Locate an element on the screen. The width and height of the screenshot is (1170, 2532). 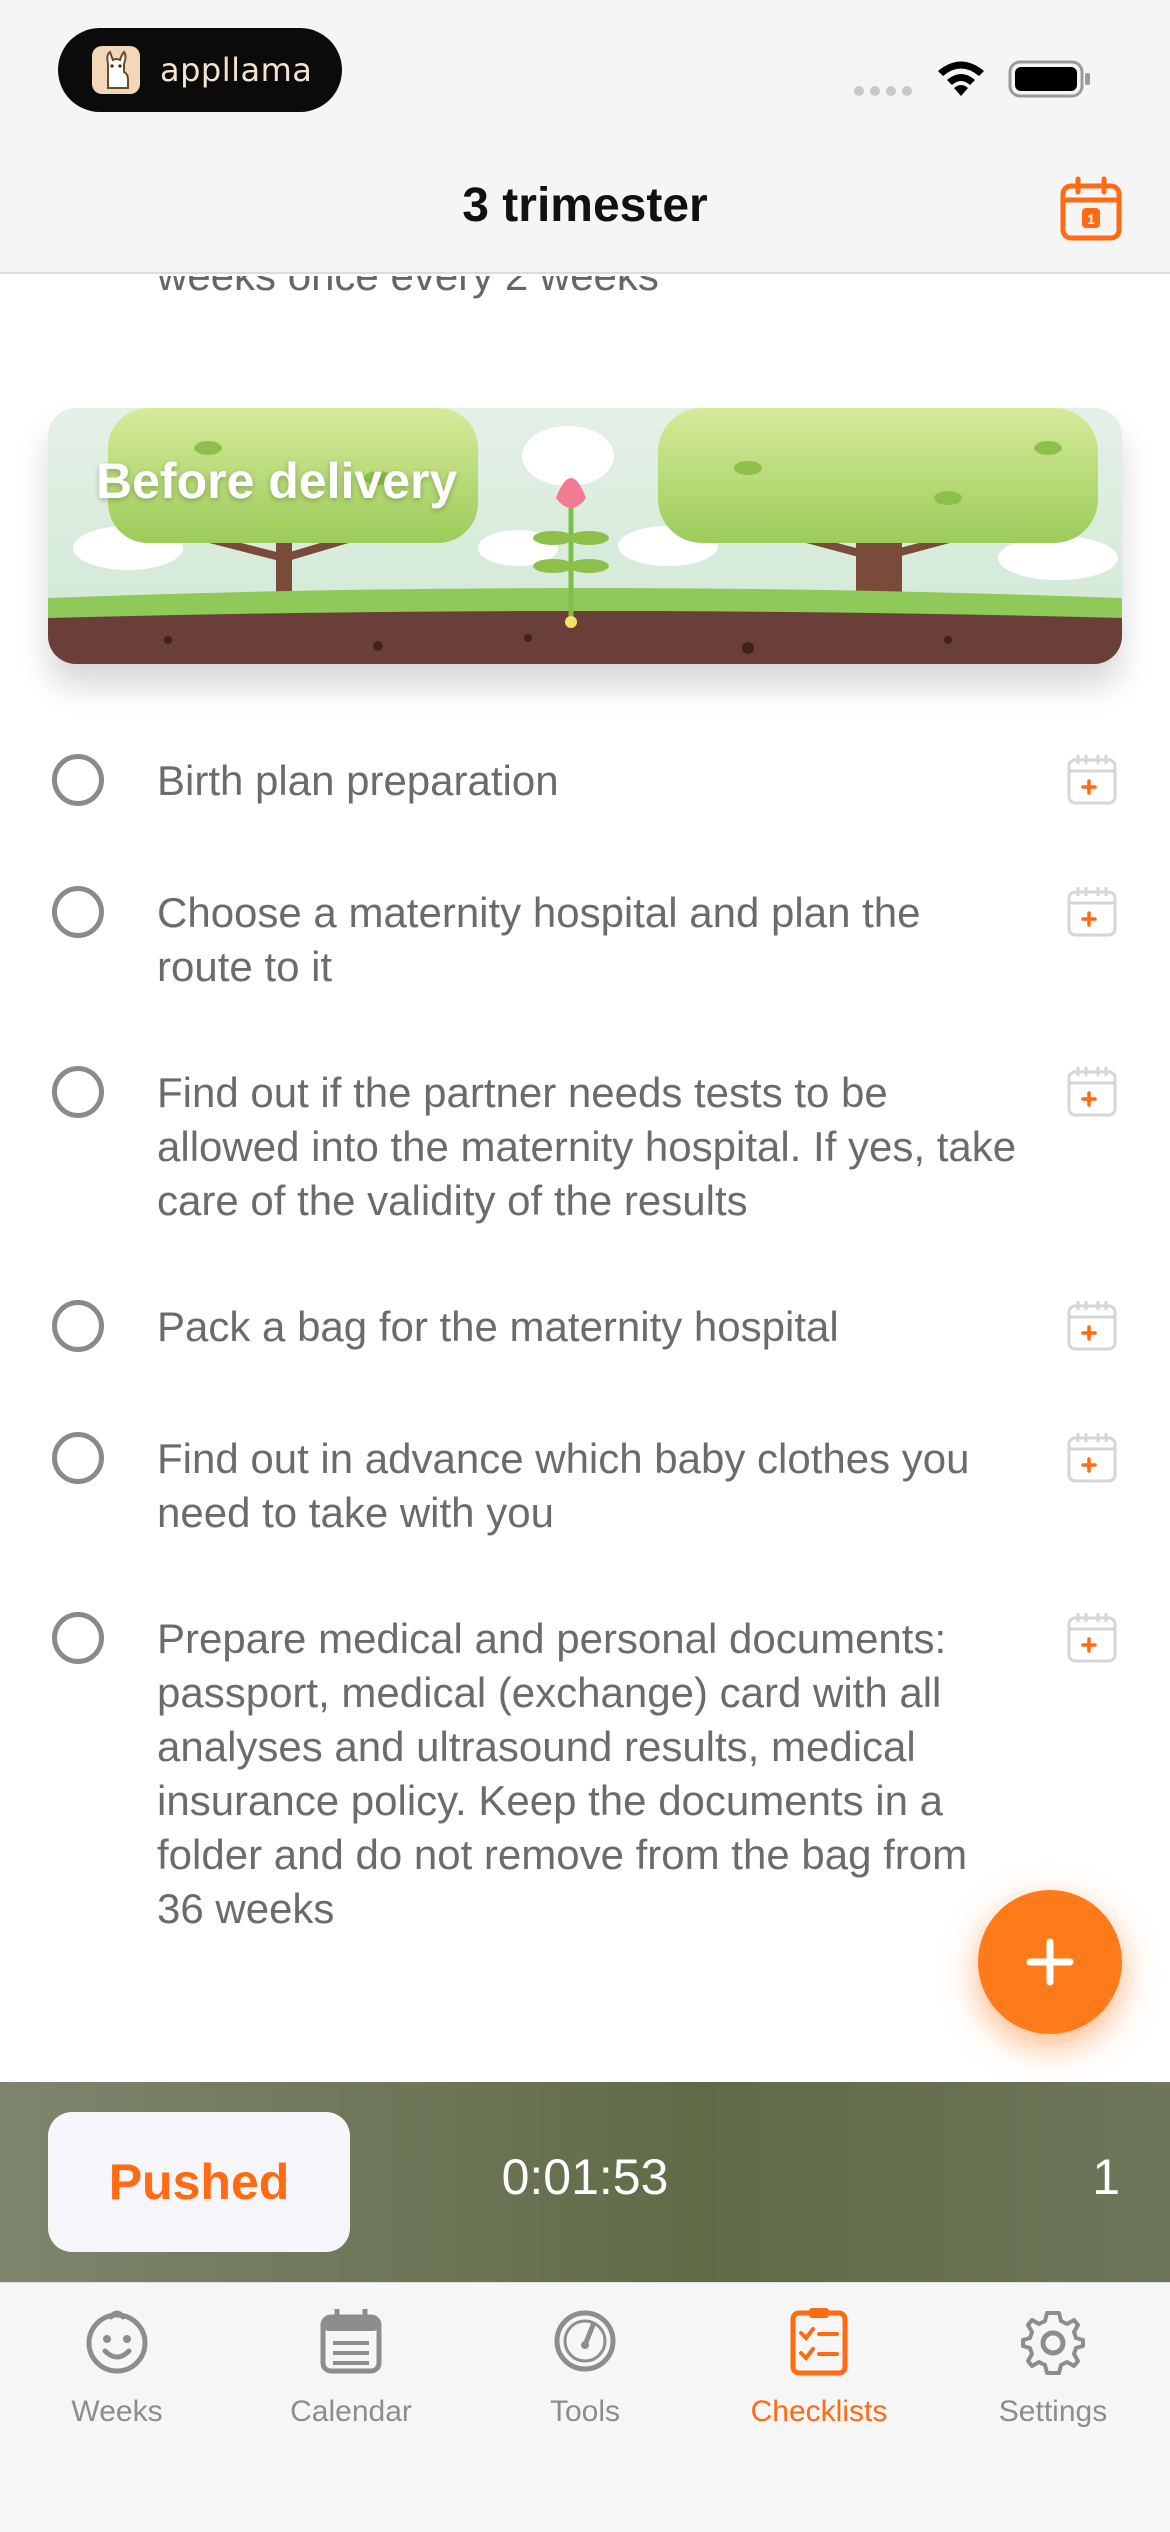
status-bar: appllama is located at coordinates (585, 75).